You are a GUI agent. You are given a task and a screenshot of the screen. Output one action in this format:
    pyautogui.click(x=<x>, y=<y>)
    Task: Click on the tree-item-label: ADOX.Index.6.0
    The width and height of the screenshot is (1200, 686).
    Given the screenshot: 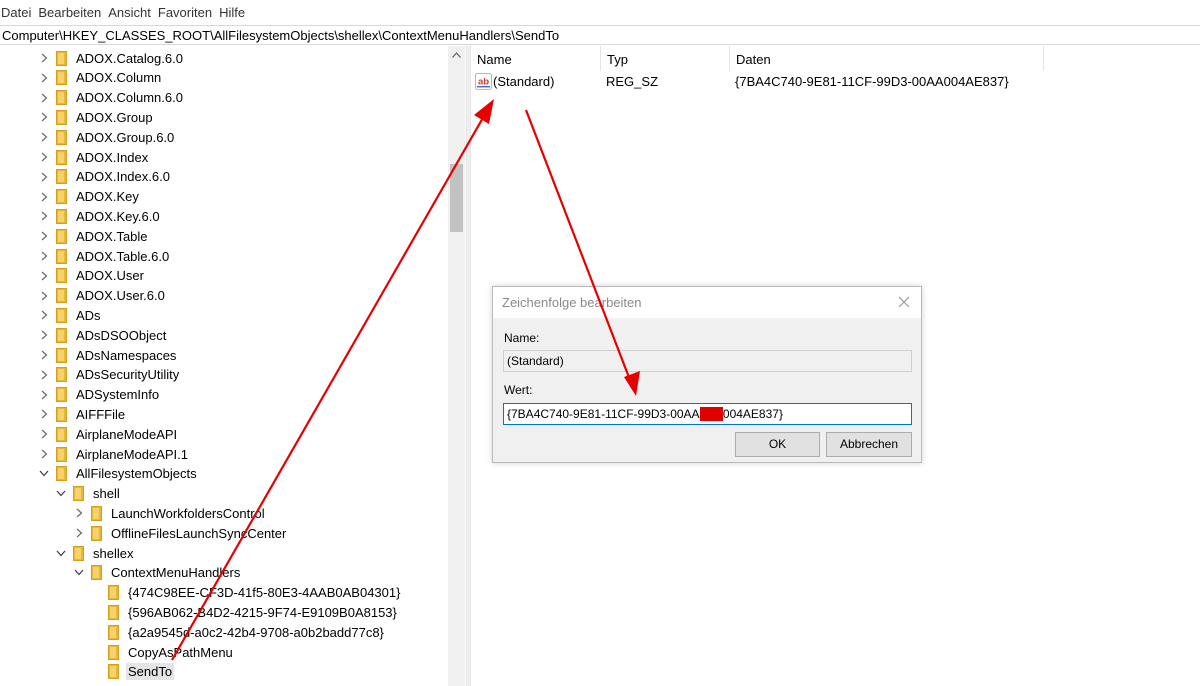 What is the action you would take?
    pyautogui.click(x=123, y=177)
    